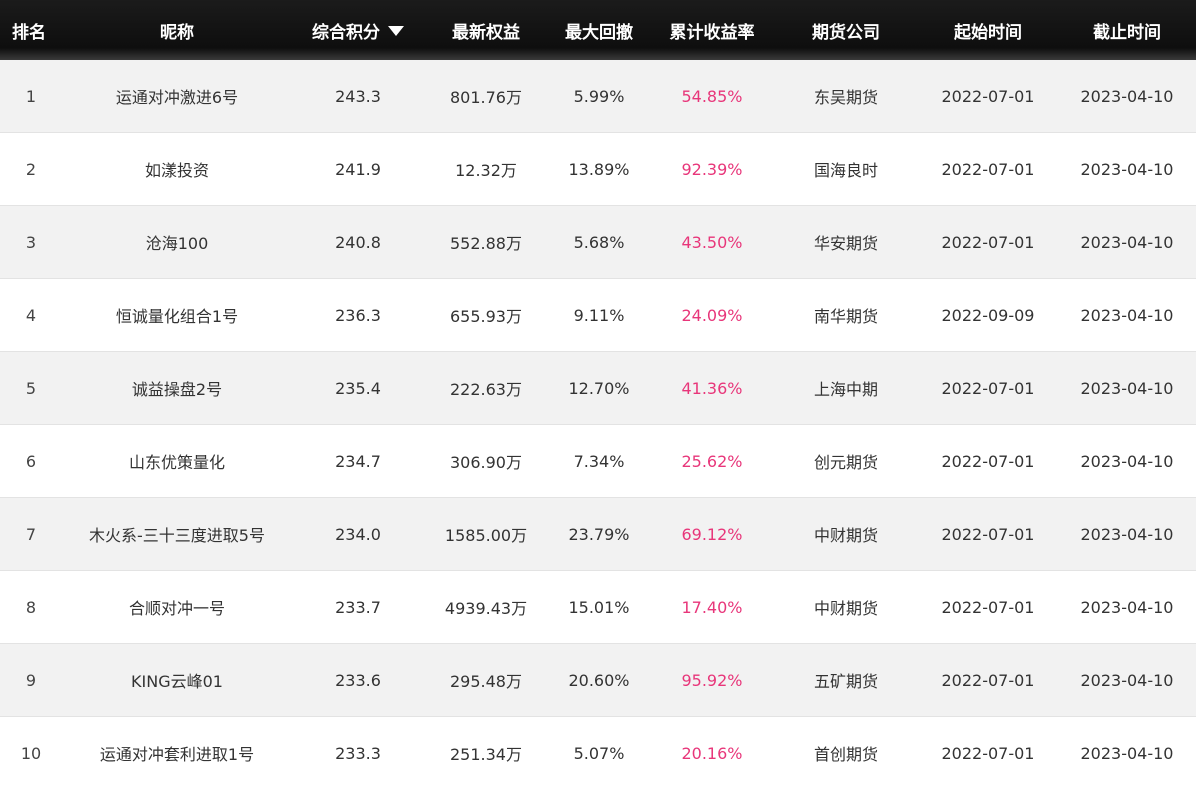  What do you see at coordinates (486, 389) in the screenshot?
I see `cell-equity: 222.63万` at bounding box center [486, 389].